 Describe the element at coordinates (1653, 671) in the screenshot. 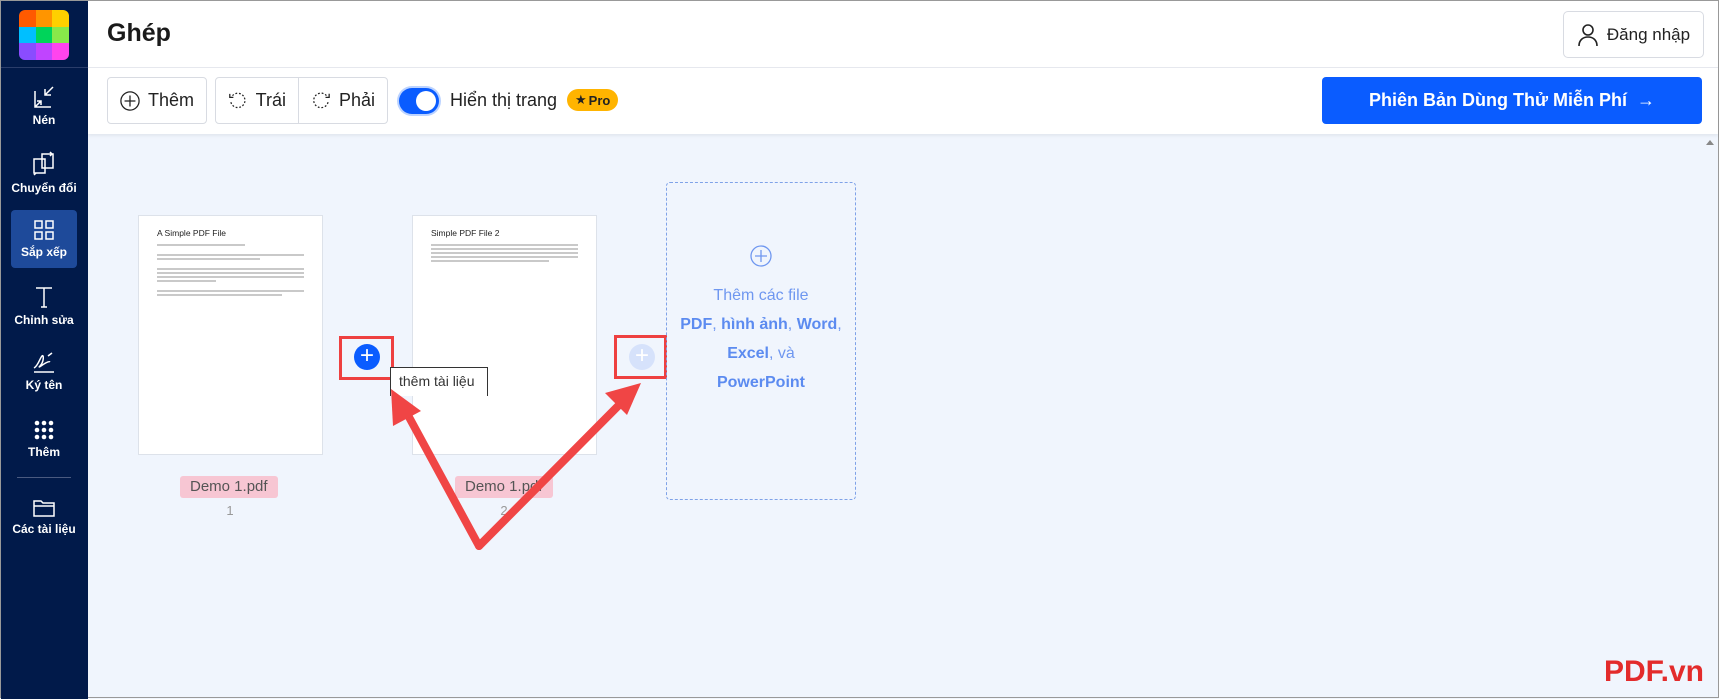

I see `watermark: PDF.vn` at that location.